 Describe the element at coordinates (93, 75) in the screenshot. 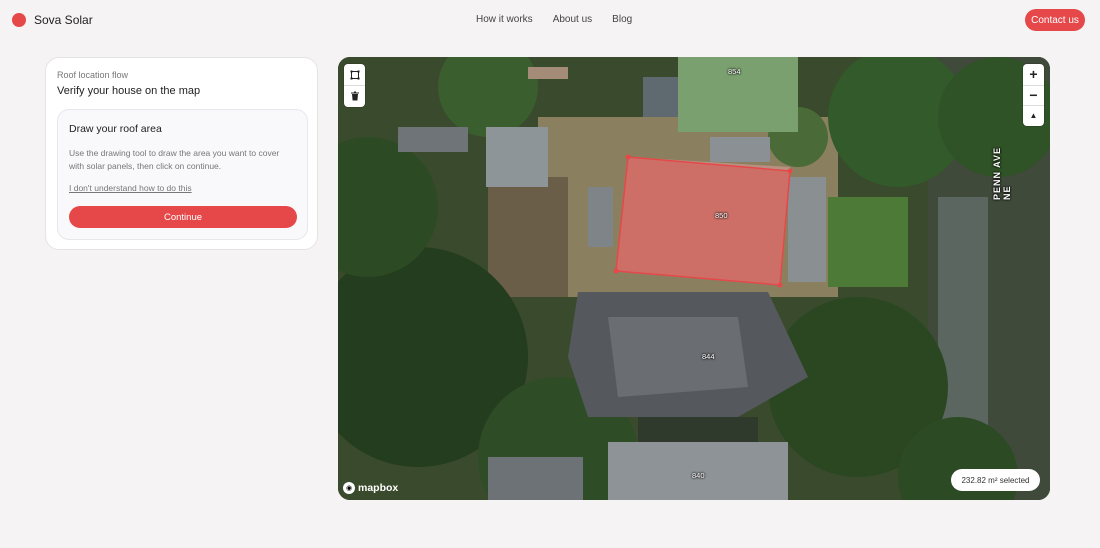

I see `flow-label: Roof location flow` at that location.